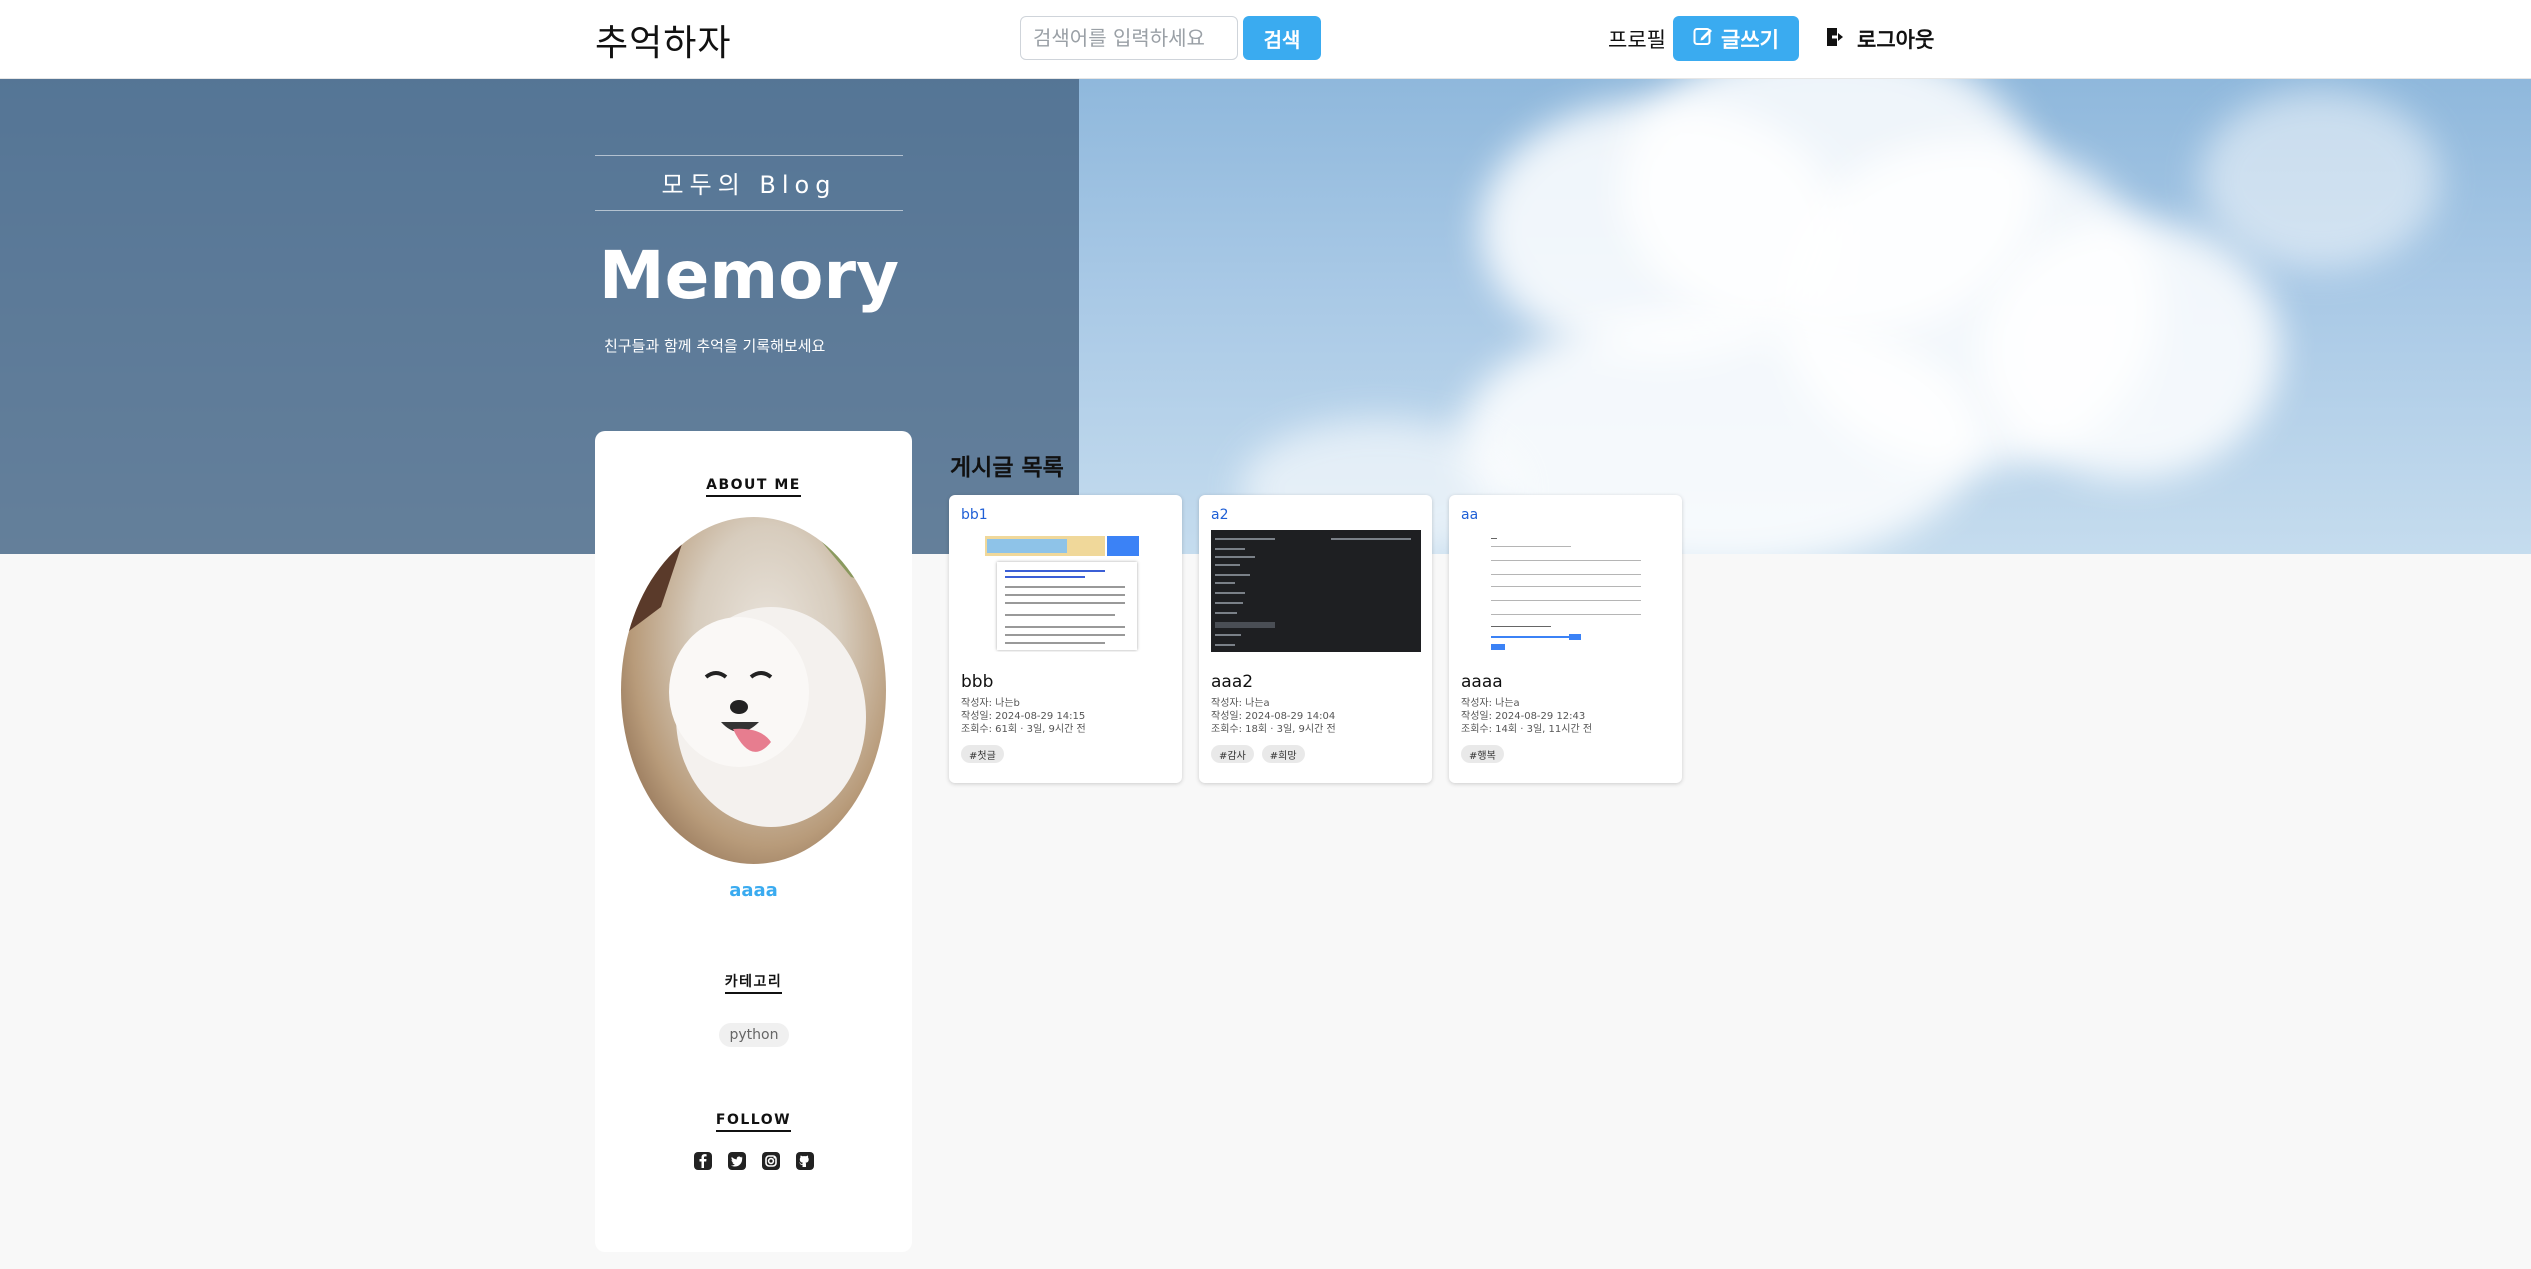 The image size is (2531, 1269). I want to click on avatar, so click(753, 690).